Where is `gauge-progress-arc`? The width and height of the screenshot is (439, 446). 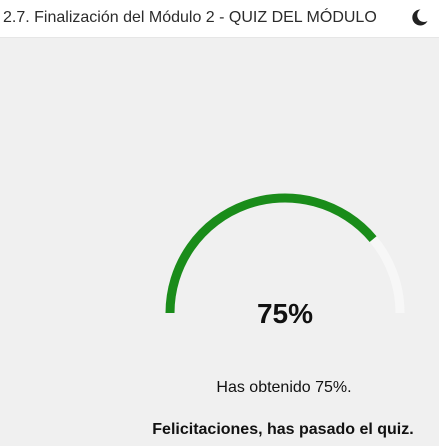
gauge-progress-arc is located at coordinates (271, 253).